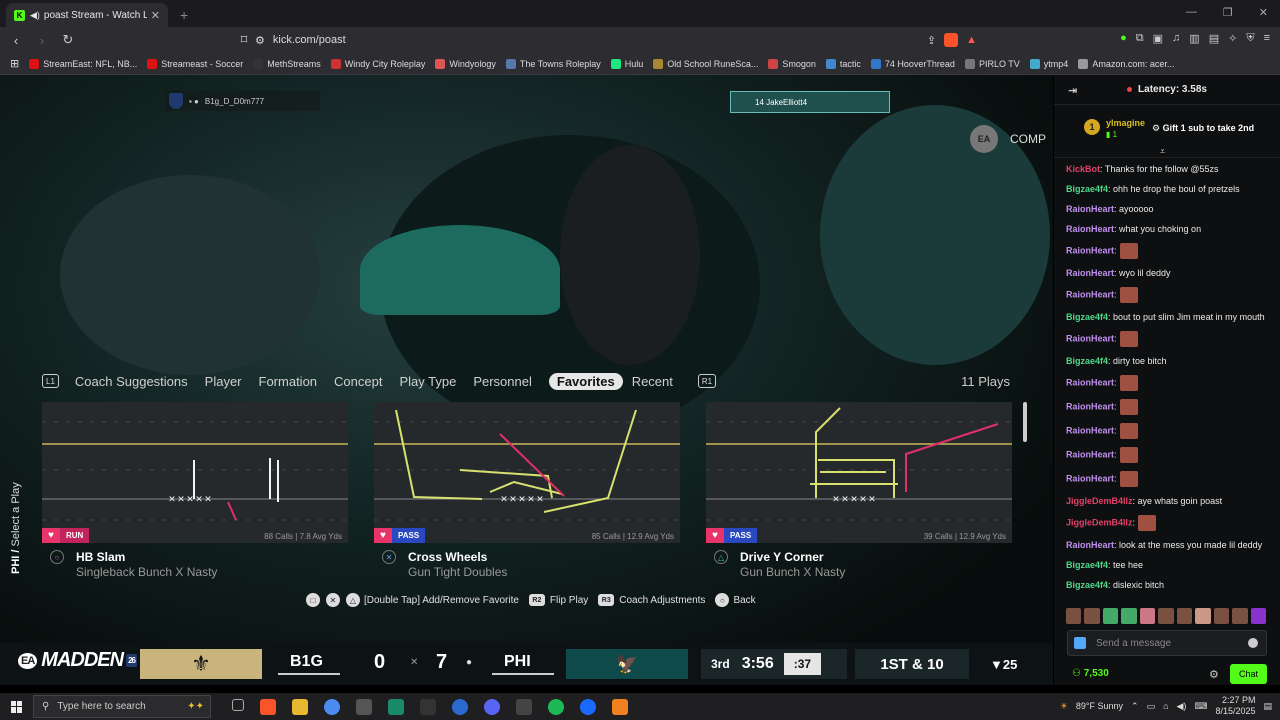 The image size is (1280, 720). Describe the element at coordinates (992, 63) in the screenshot. I see `bookmark-item: PIRLO TV` at that location.